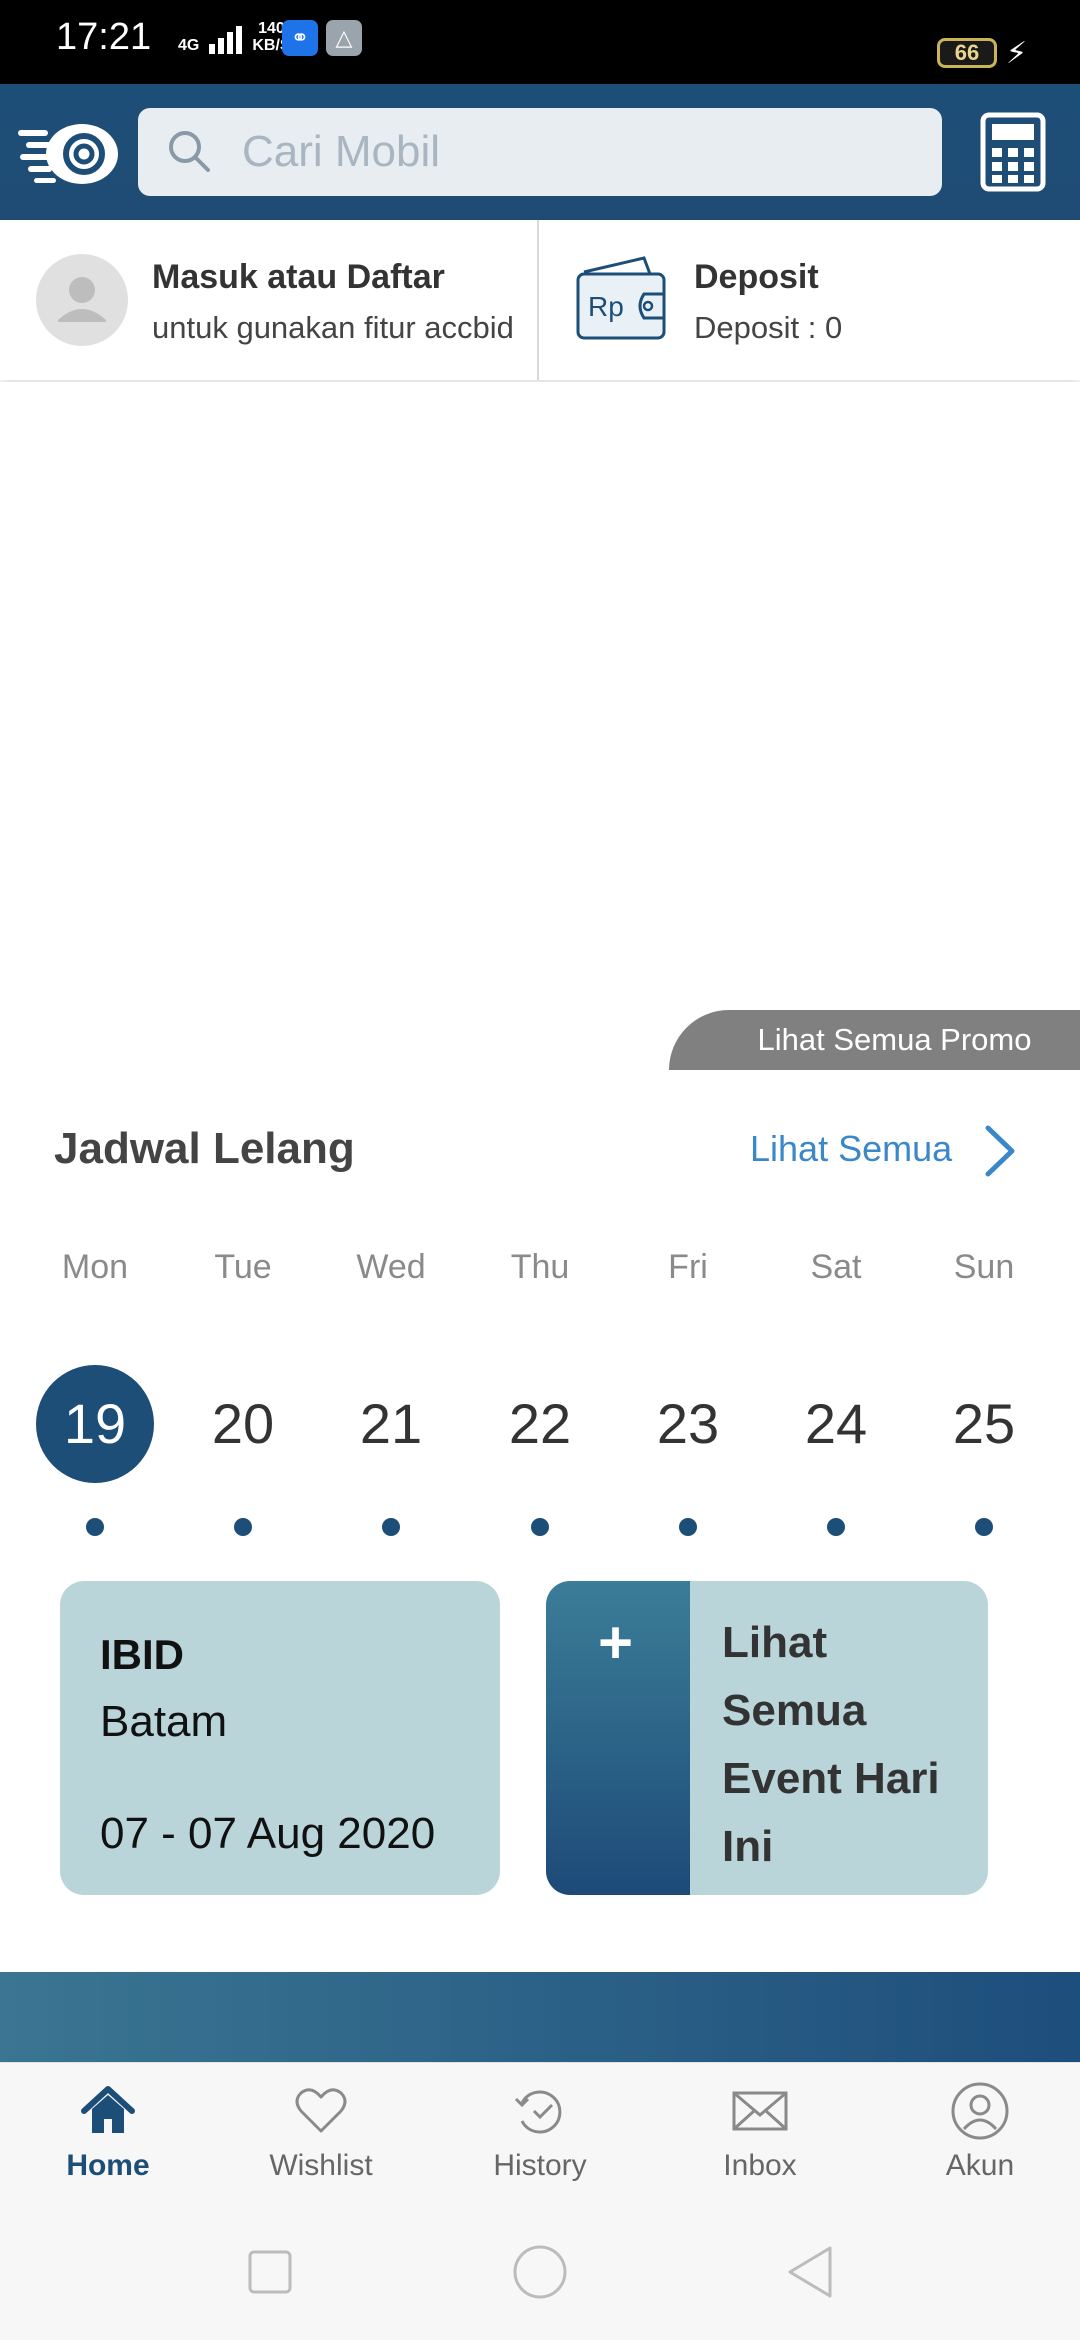 This screenshot has width=1080, height=2340. What do you see at coordinates (980, 2165) in the screenshot?
I see `nav-label: Akun` at bounding box center [980, 2165].